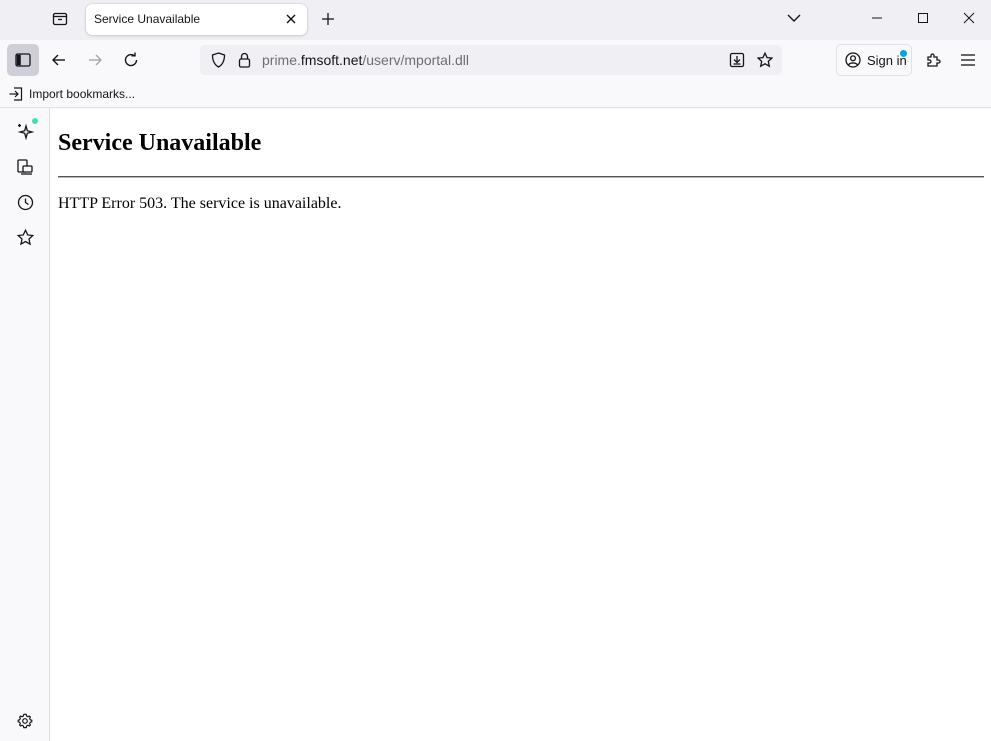 The width and height of the screenshot is (991, 741). What do you see at coordinates (291, 19) in the screenshot?
I see `close-icon` at bounding box center [291, 19].